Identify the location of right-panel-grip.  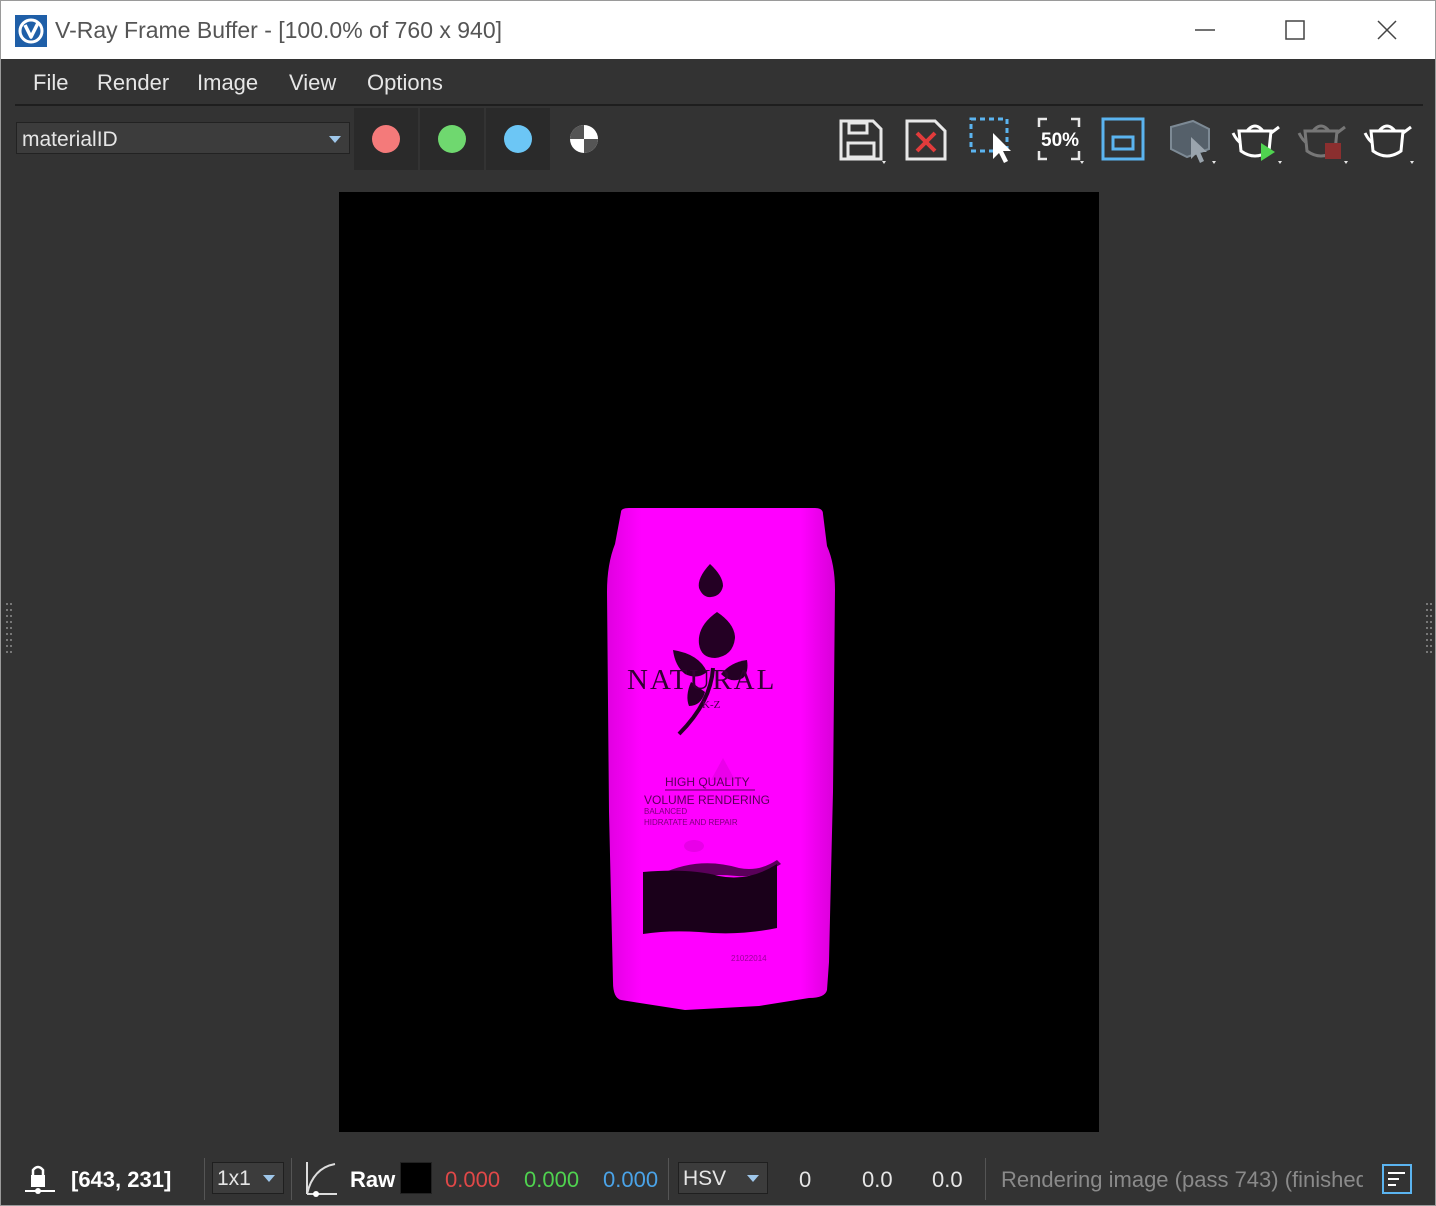
(1429, 631).